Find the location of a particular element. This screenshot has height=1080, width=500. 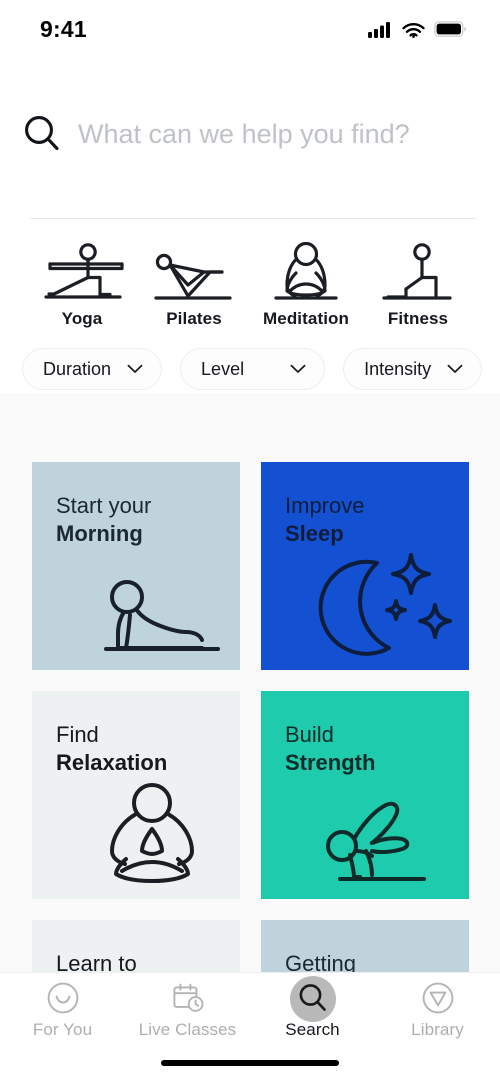

category-row: Yoga Pilates Meditation Fitness is located at coordinates (250, 281).